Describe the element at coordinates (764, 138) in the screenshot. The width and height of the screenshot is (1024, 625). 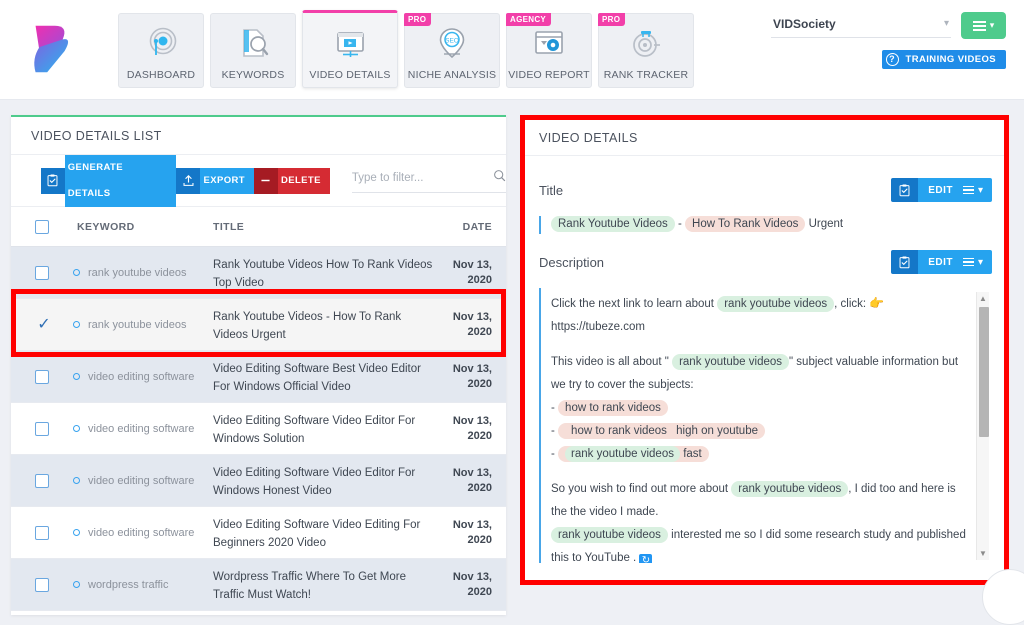
I see `detail-panel-title: VIDEO DETAILS` at that location.